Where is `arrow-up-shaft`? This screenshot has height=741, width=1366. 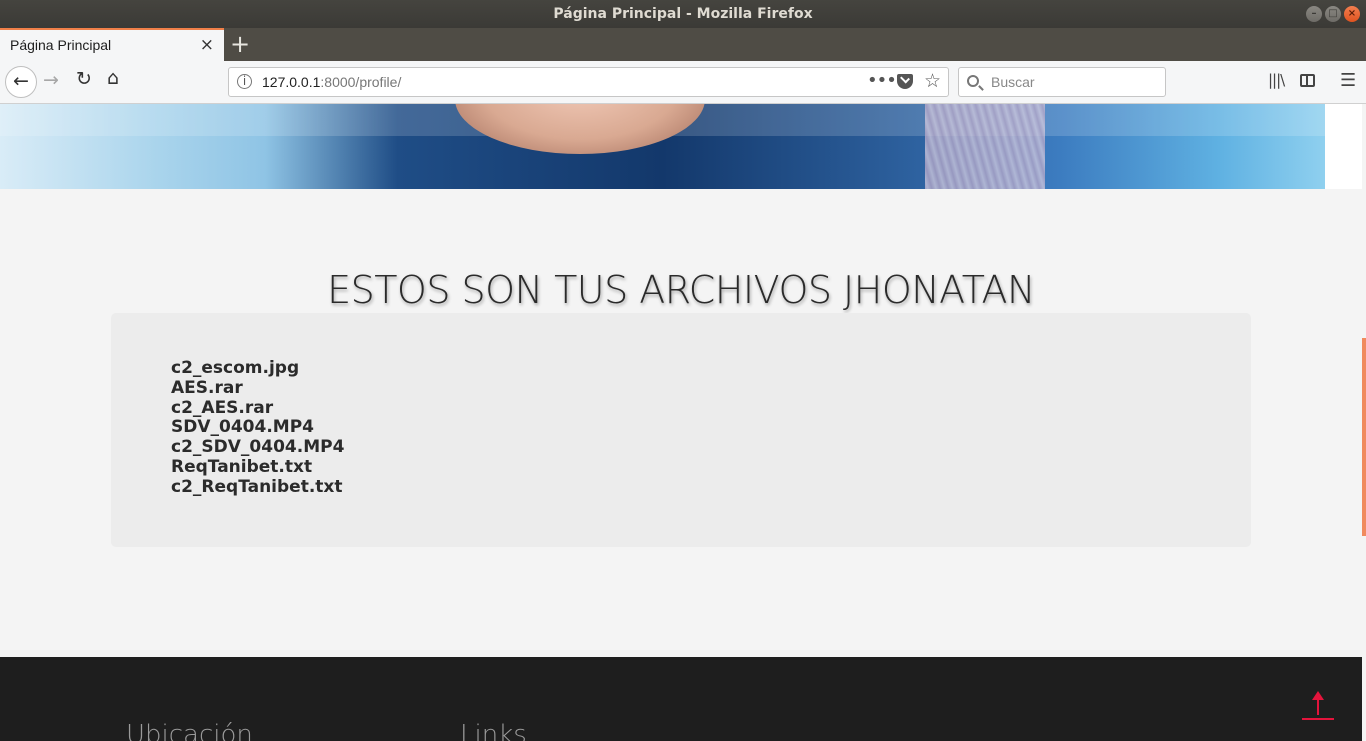 arrow-up-shaft is located at coordinates (1318, 704).